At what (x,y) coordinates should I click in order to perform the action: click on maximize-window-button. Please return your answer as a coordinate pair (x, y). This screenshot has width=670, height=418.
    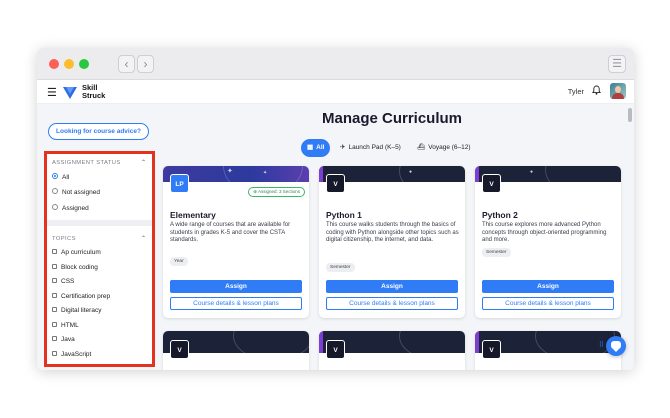
    Looking at the image, I should click on (84, 64).